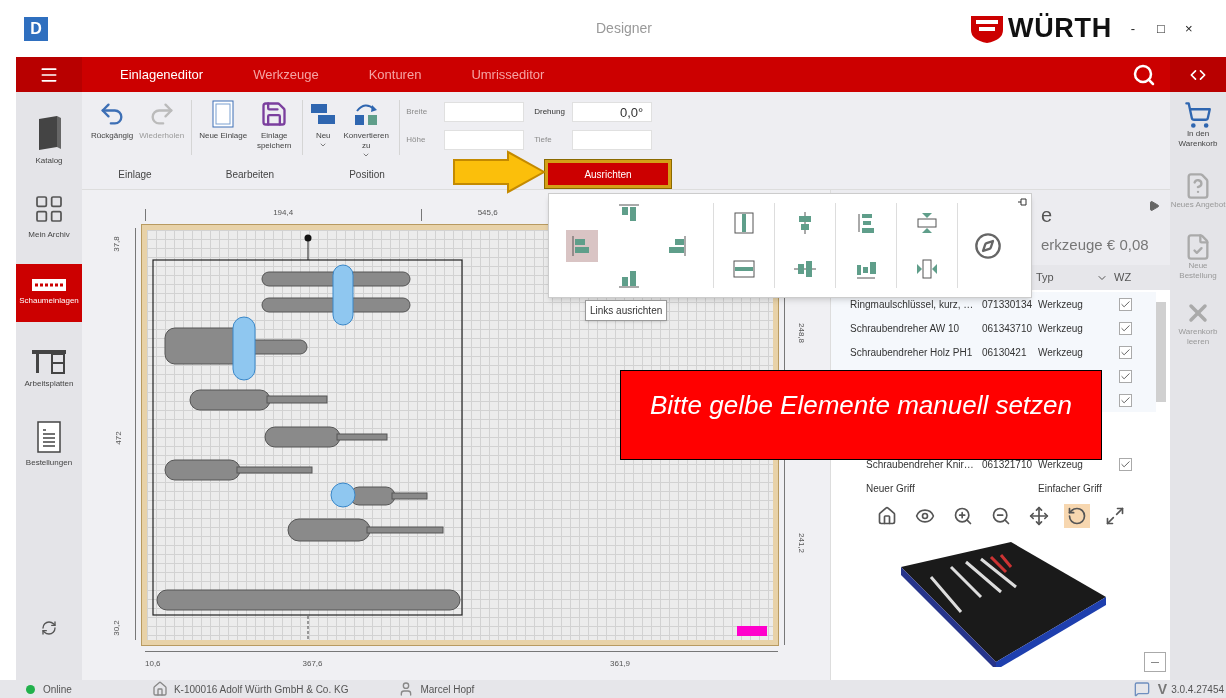 Image resolution: width=1226 pixels, height=698 pixels. Describe the element at coordinates (49, 361) in the screenshot. I see `workbench-icon` at that location.